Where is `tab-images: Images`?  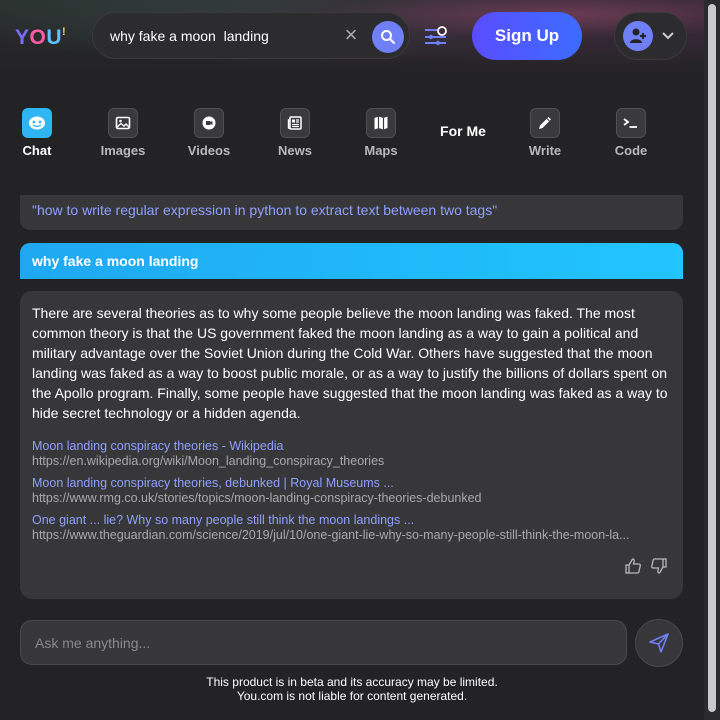 tab-images: Images is located at coordinates (123, 133).